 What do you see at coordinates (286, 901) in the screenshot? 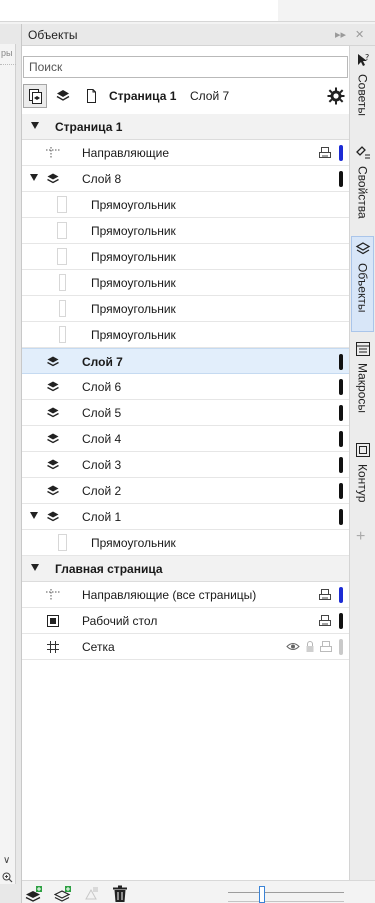
I see `thumbnail-size-baseline` at bounding box center [286, 901].